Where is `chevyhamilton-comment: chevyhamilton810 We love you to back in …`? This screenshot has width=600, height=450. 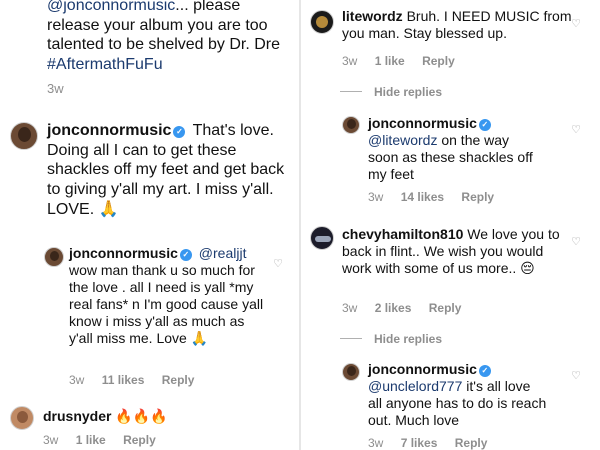 chevyhamilton-comment: chevyhamilton810 We love you to back in … is located at coordinates (451, 268).